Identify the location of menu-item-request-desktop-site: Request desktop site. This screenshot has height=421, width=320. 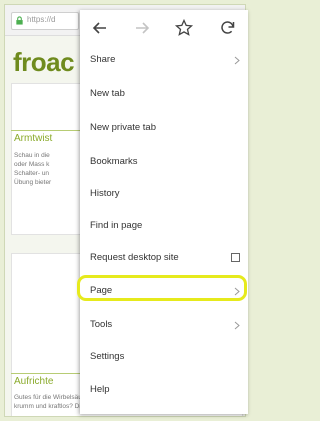
(164, 259).